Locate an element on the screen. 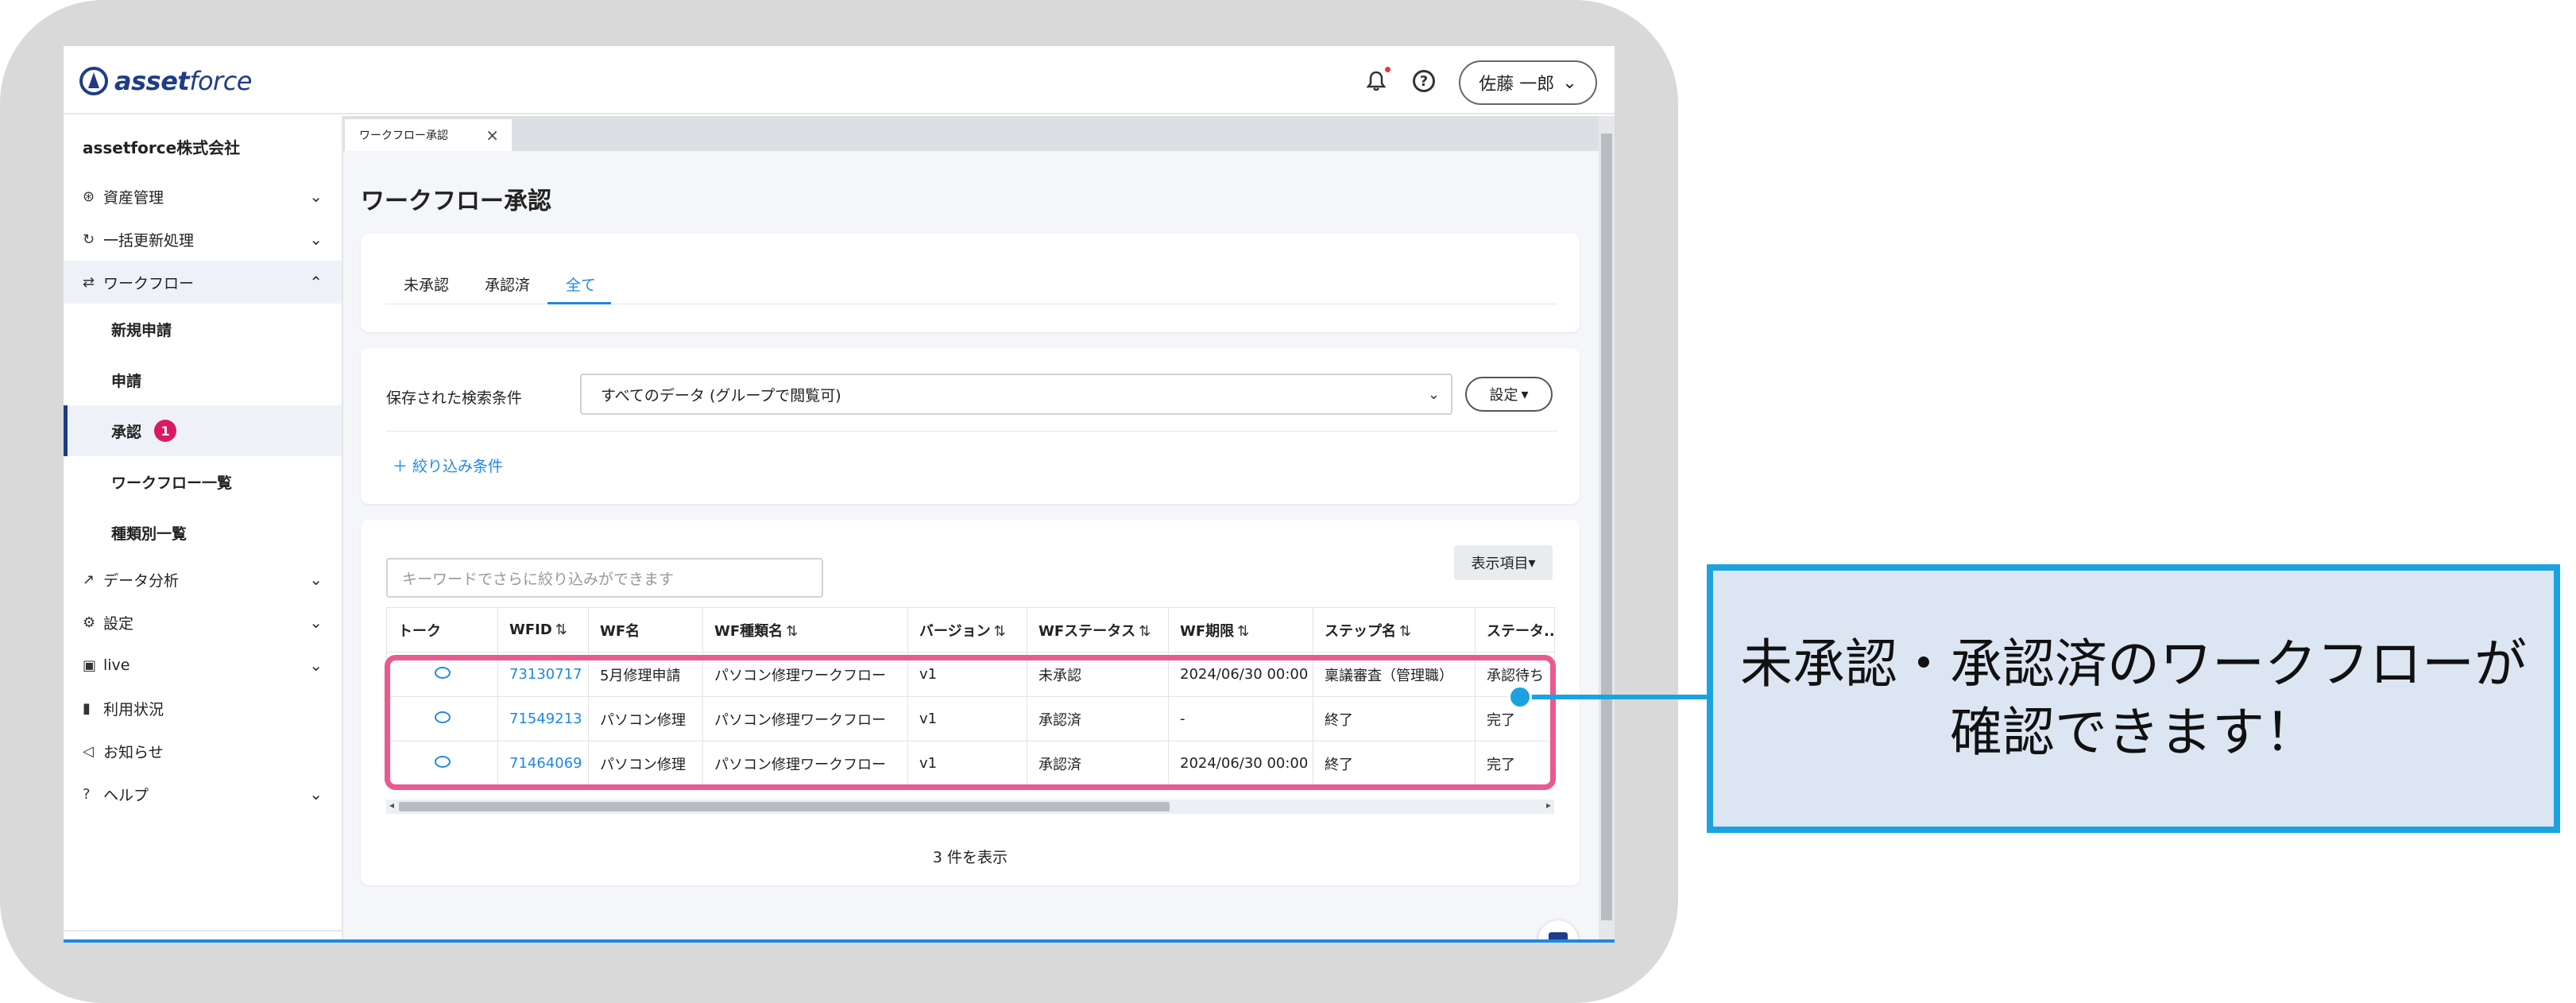 The image size is (2576, 1003). cube-icon: ⊛ is located at coordinates (89, 196).